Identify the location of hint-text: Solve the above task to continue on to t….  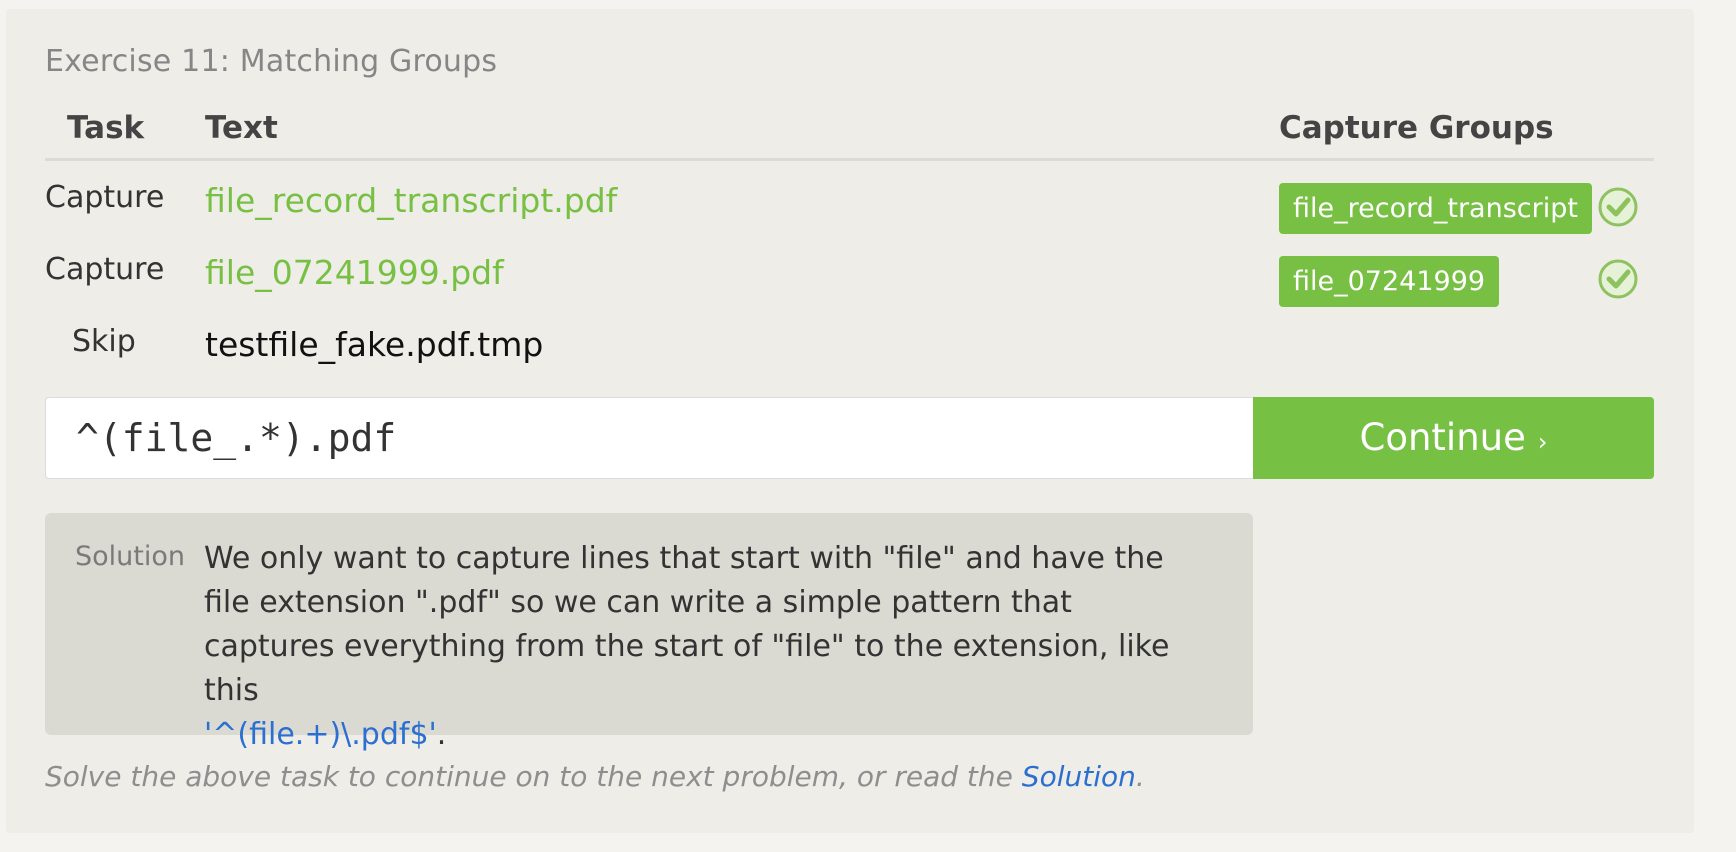
(595, 776).